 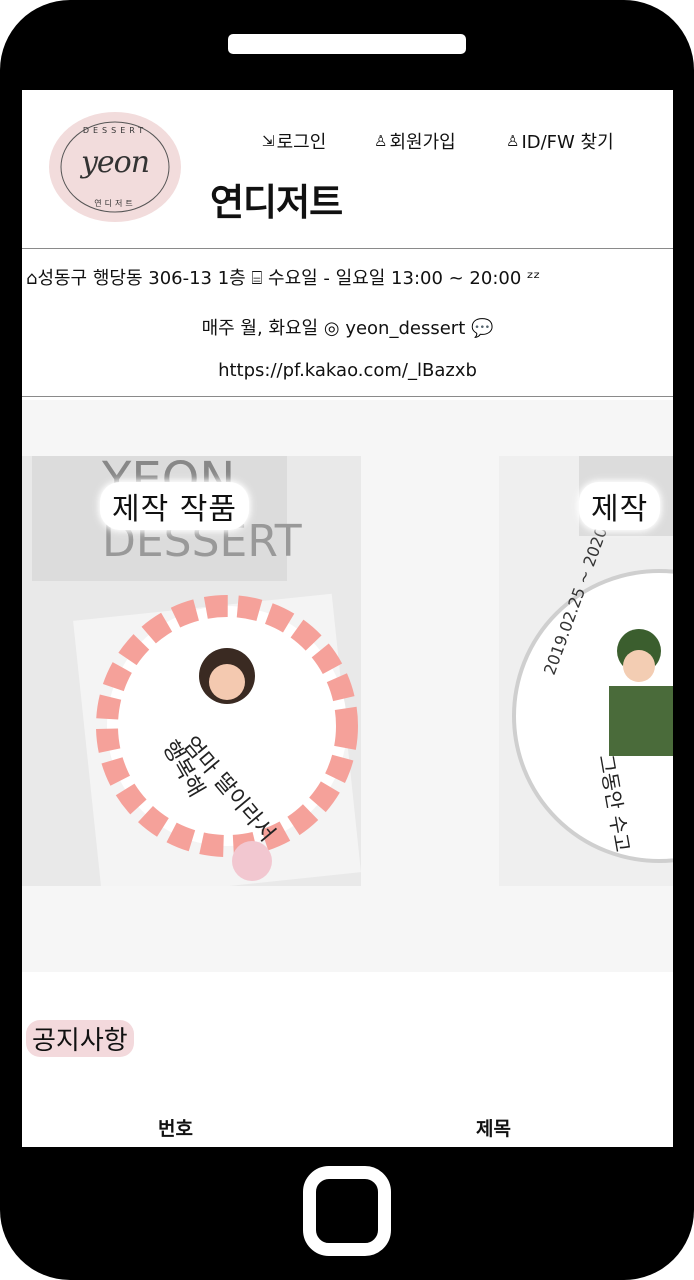 I want to click on header-divider, so click(x=347, y=248).